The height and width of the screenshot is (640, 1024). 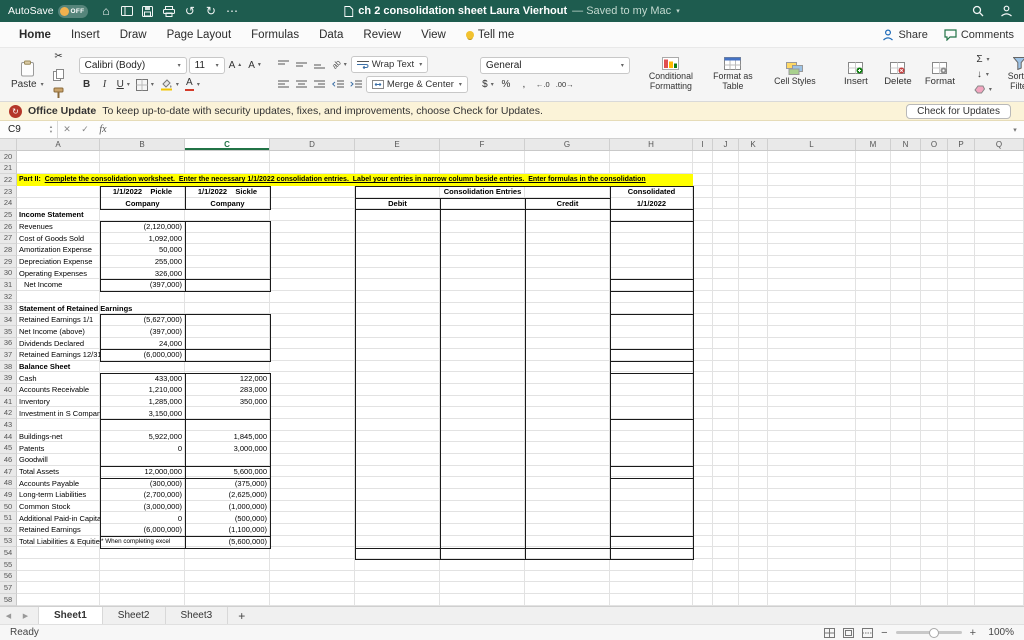 I want to click on save-icon, so click(x=147, y=11).